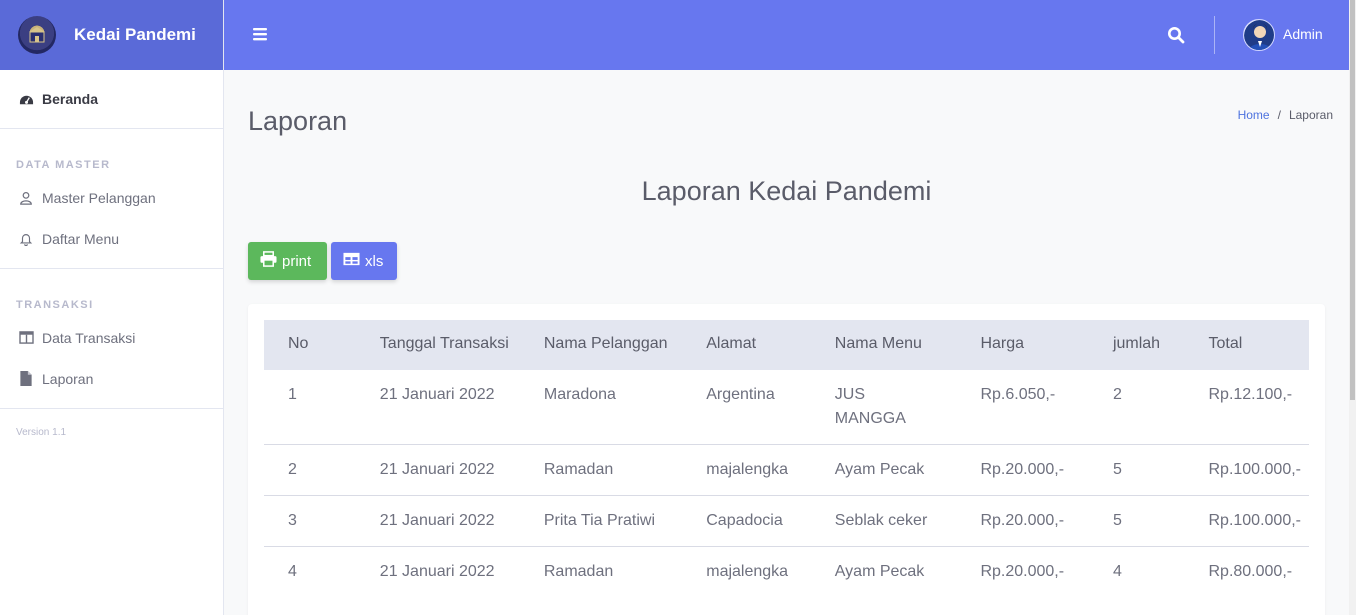 The width and height of the screenshot is (1356, 615). What do you see at coordinates (89, 337) in the screenshot?
I see `sidebar-item-label: Data Transaksi` at bounding box center [89, 337].